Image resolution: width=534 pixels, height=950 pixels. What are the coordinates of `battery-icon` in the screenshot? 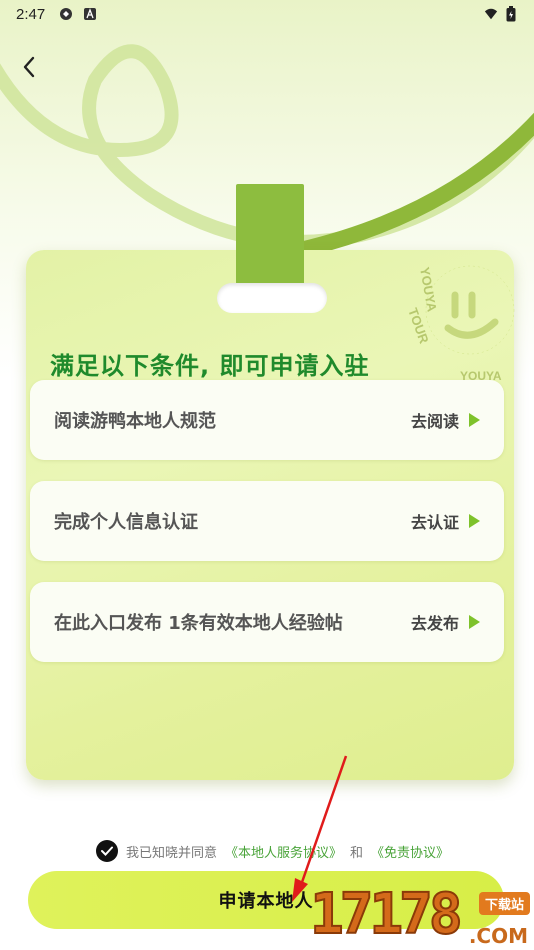 It's located at (511, 14).